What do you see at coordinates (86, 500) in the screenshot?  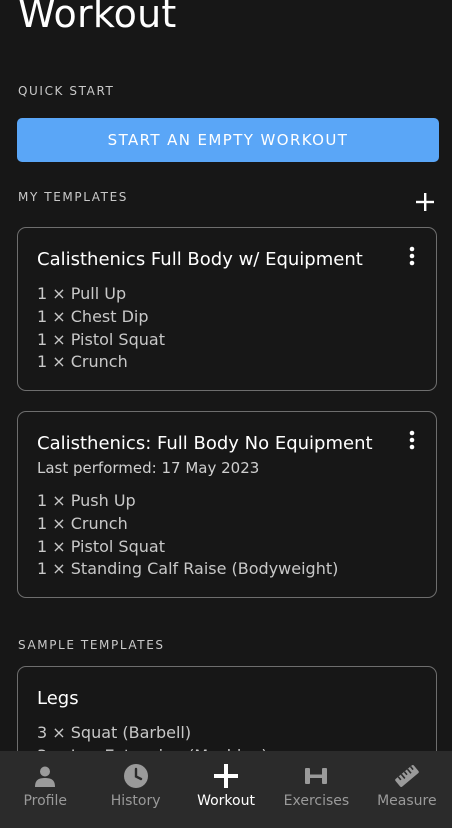 I see `list-item: 1 × Push Up` at bounding box center [86, 500].